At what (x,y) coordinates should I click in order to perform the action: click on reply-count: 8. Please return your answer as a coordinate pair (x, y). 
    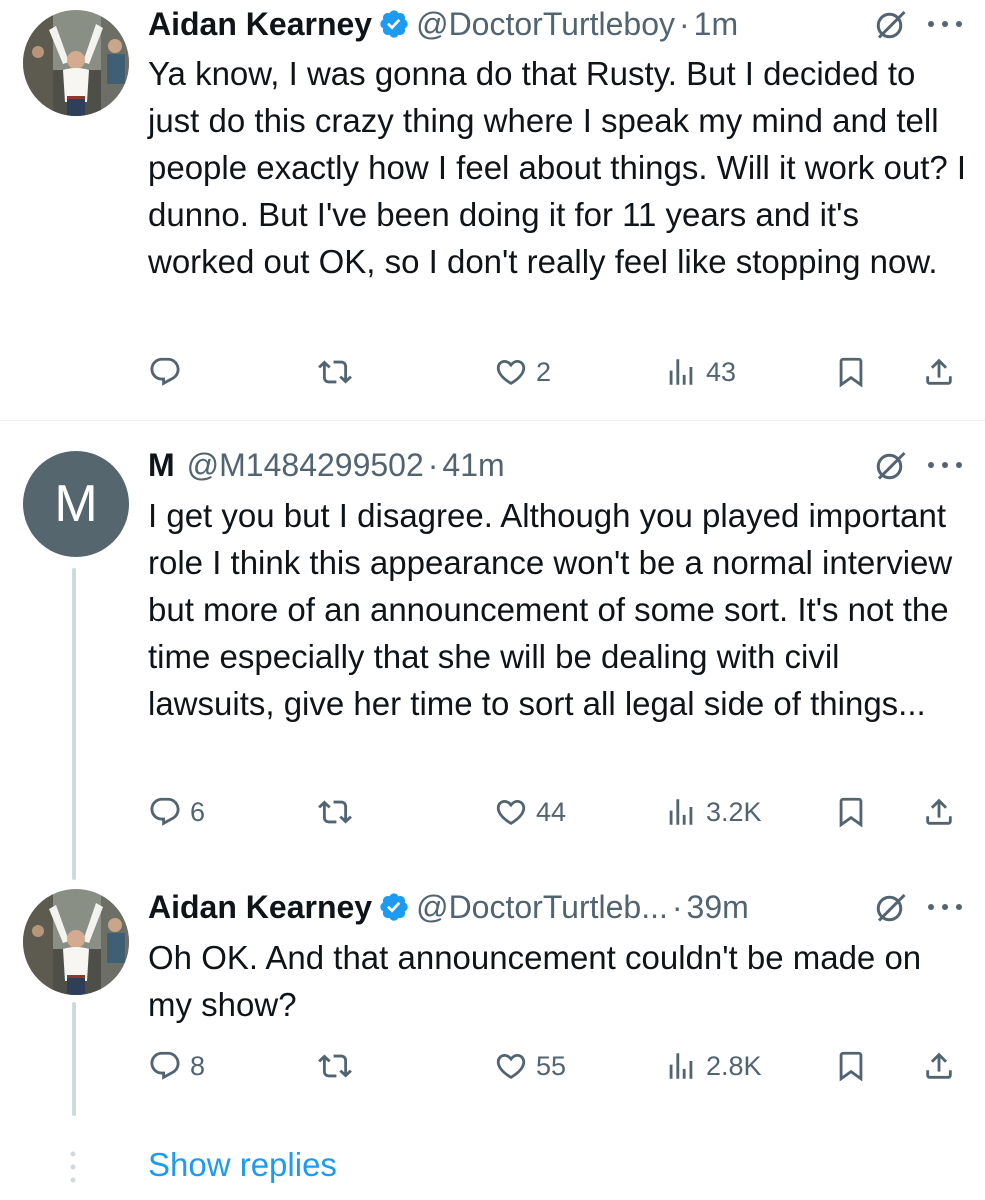
    Looking at the image, I should click on (198, 1065).